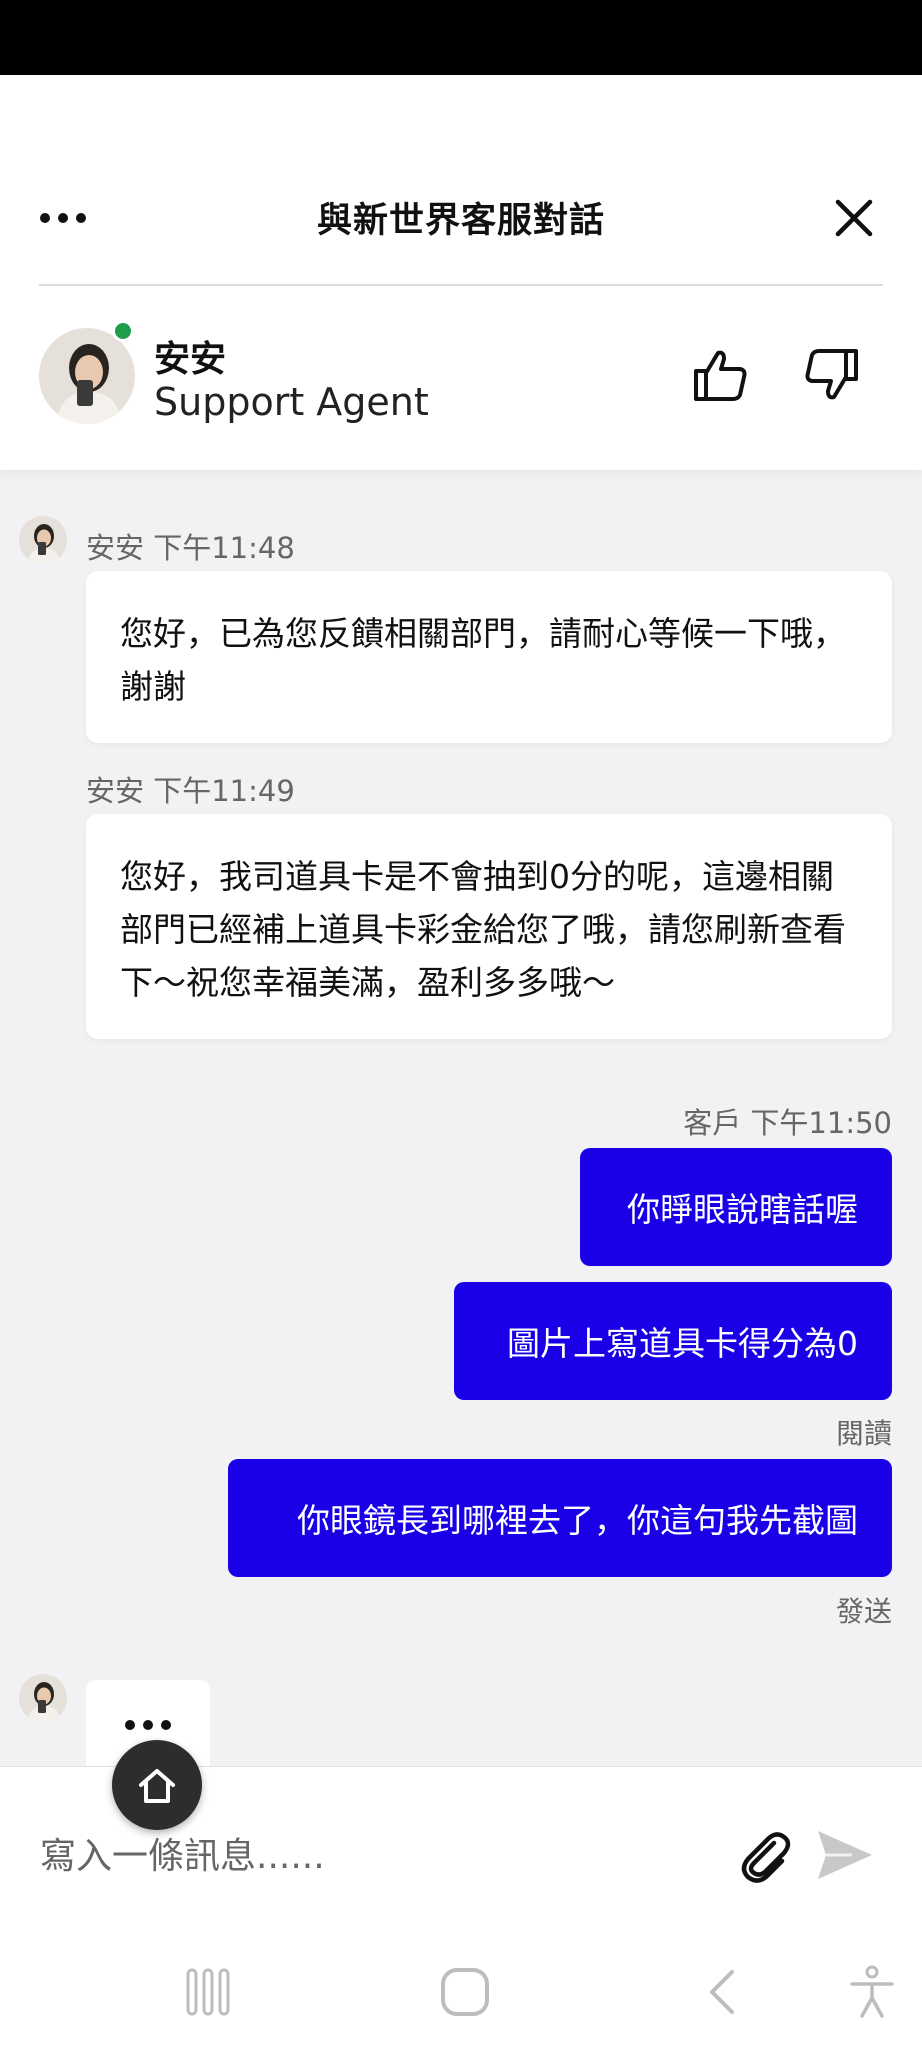  I want to click on accessibility-icon, so click(872, 1991).